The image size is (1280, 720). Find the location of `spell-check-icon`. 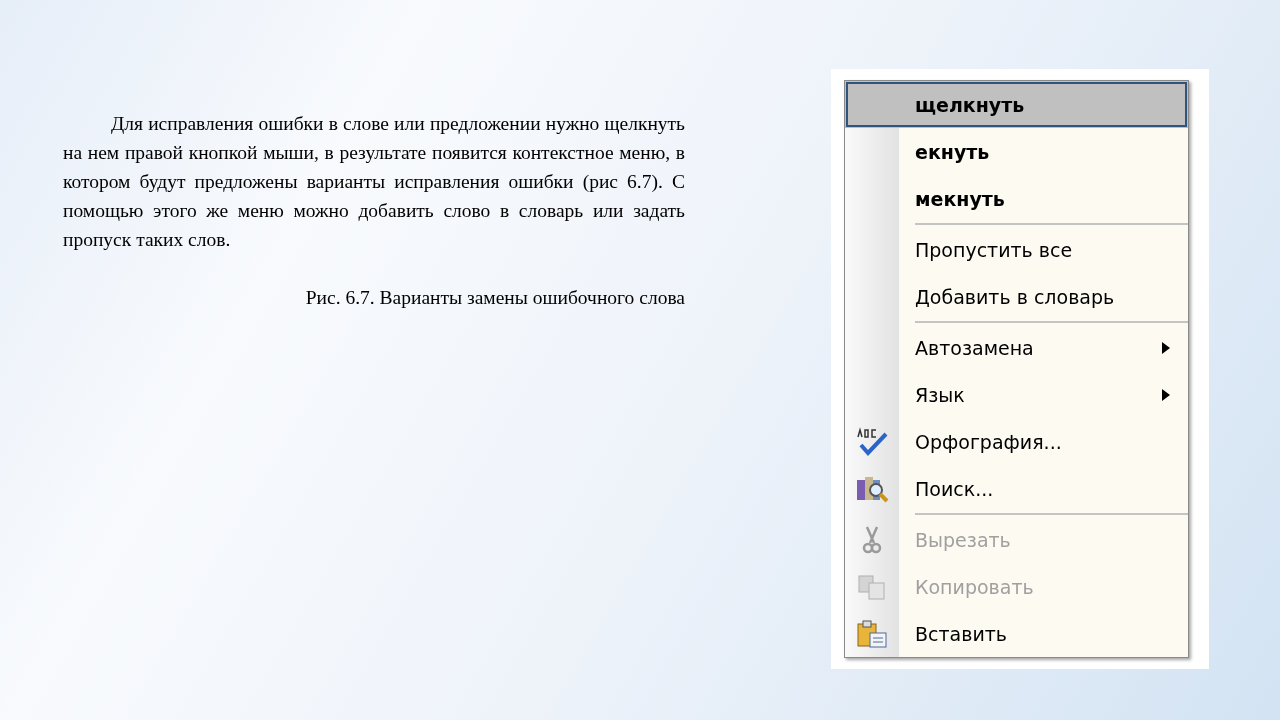

spell-check-icon is located at coordinates (872, 441).